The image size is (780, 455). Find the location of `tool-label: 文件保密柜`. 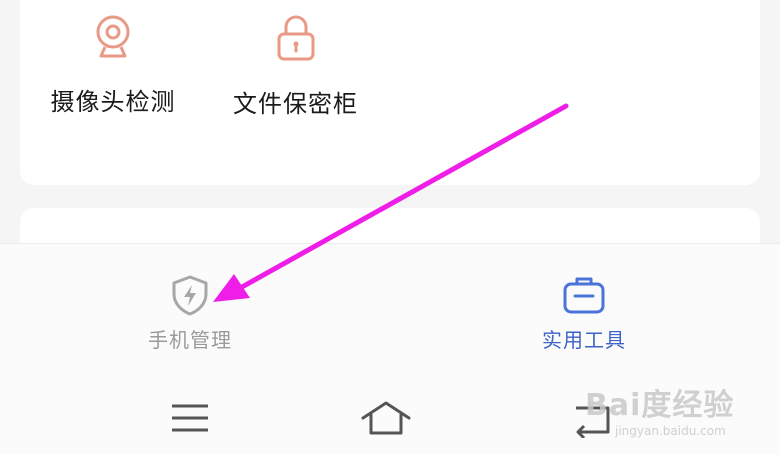

tool-label: 文件保密柜 is located at coordinates (295, 104).